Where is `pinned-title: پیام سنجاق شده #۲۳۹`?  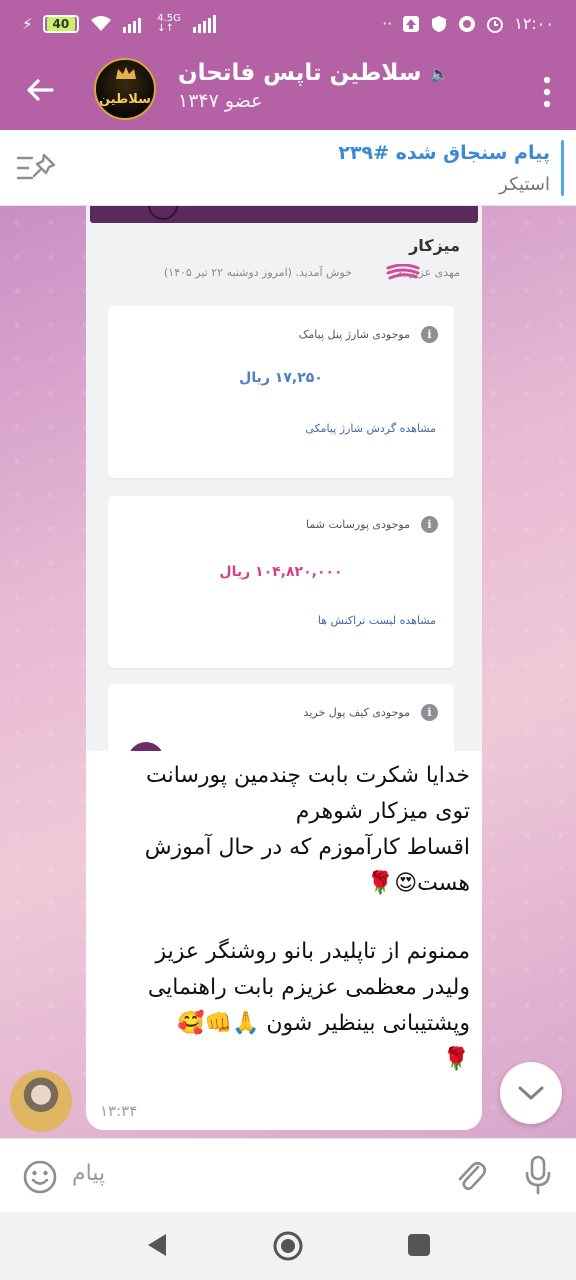 pinned-title: پیام سنجاق شده #۲۳۹ is located at coordinates (444, 153).